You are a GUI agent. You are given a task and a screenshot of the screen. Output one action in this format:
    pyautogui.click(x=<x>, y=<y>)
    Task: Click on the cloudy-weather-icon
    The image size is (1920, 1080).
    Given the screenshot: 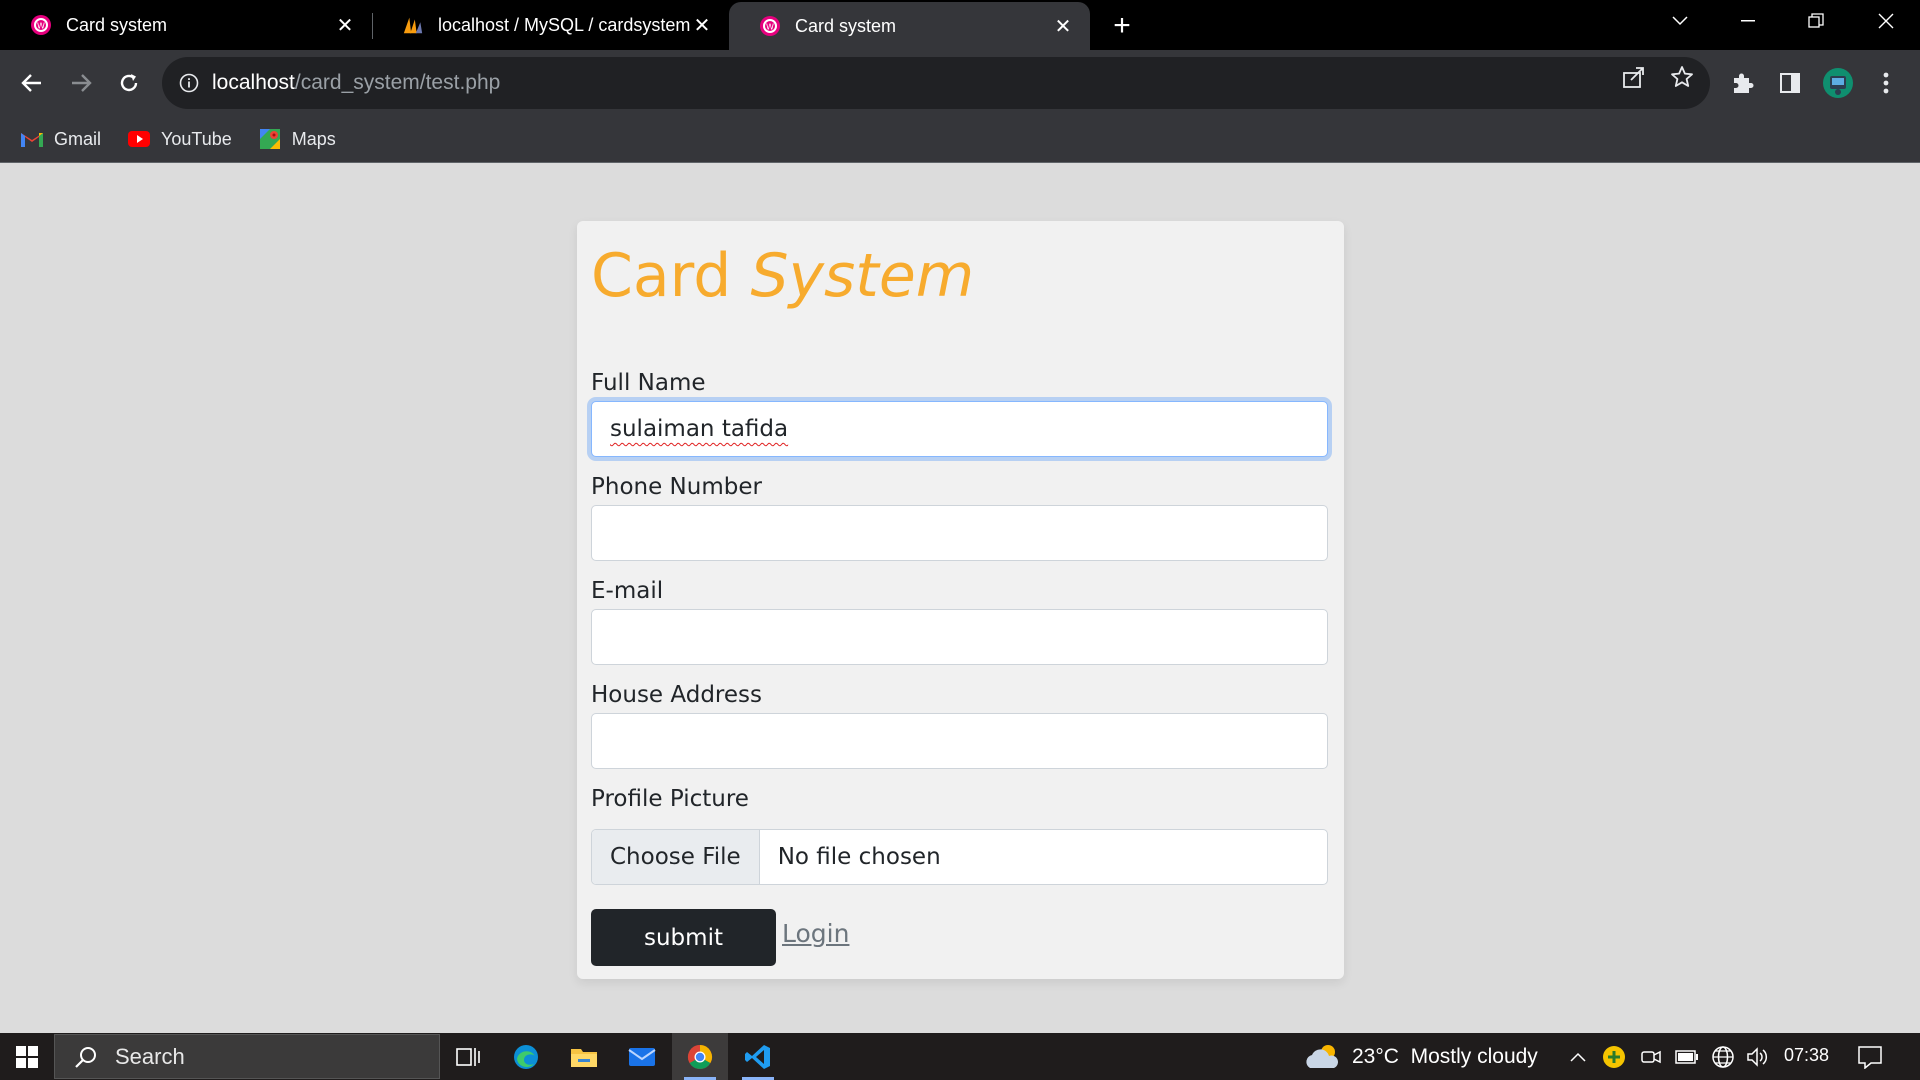 What is the action you would take?
    pyautogui.click(x=1322, y=1056)
    